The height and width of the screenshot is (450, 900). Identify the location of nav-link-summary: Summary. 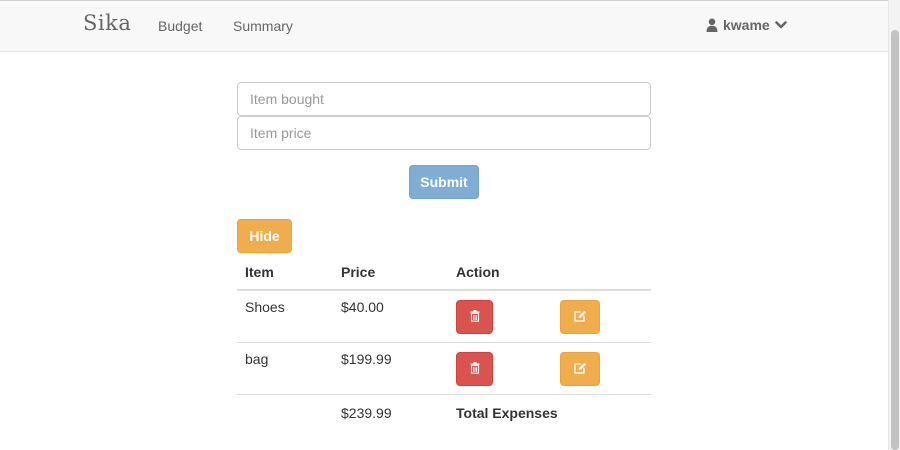
(263, 26).